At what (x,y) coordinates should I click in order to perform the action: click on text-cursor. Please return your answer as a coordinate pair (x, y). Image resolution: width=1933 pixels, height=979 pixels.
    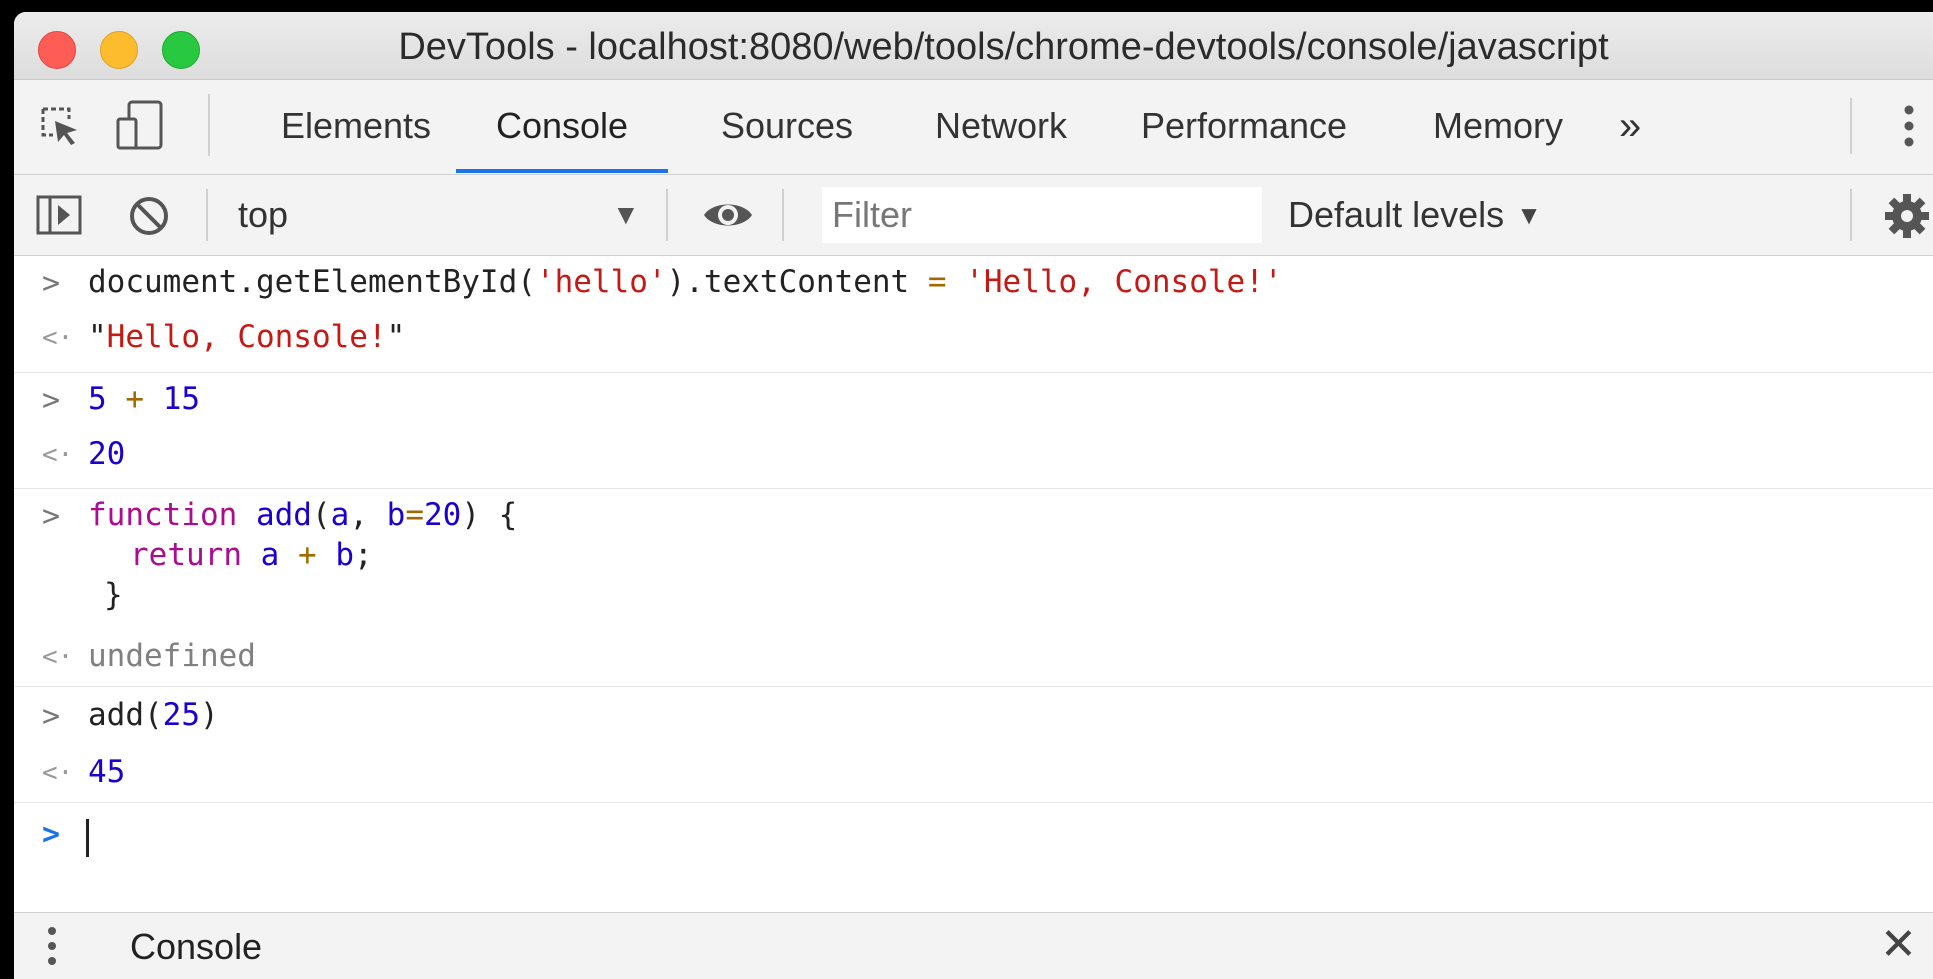
    Looking at the image, I should click on (87, 838).